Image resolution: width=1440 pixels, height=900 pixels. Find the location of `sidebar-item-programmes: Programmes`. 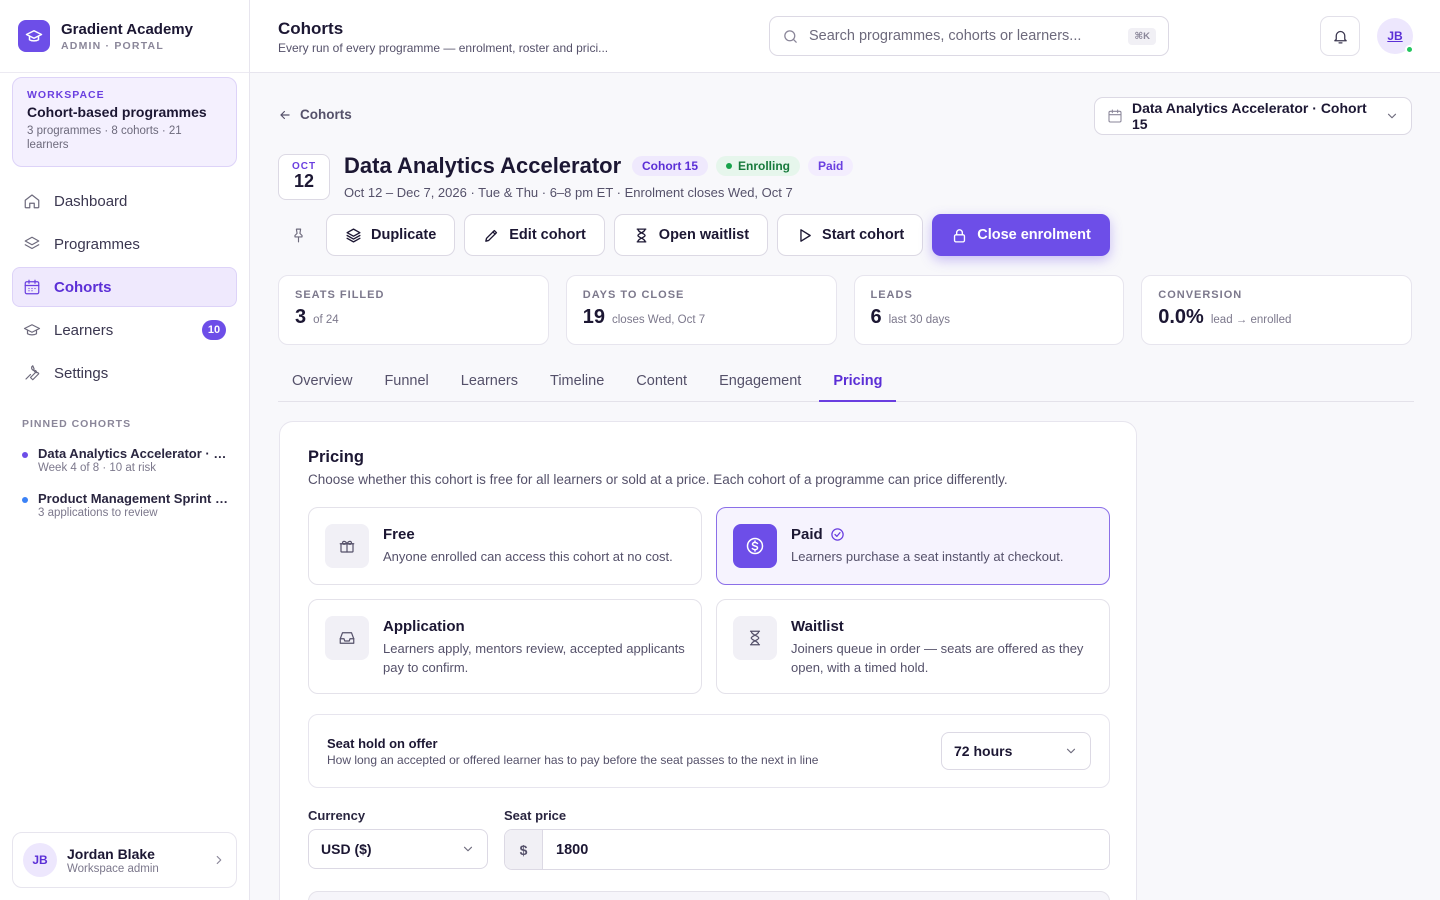

sidebar-item-programmes: Programmes is located at coordinates (124, 244).